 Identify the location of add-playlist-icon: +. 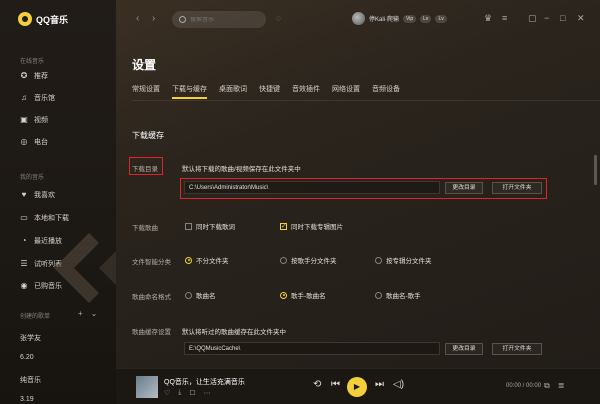
(80, 313).